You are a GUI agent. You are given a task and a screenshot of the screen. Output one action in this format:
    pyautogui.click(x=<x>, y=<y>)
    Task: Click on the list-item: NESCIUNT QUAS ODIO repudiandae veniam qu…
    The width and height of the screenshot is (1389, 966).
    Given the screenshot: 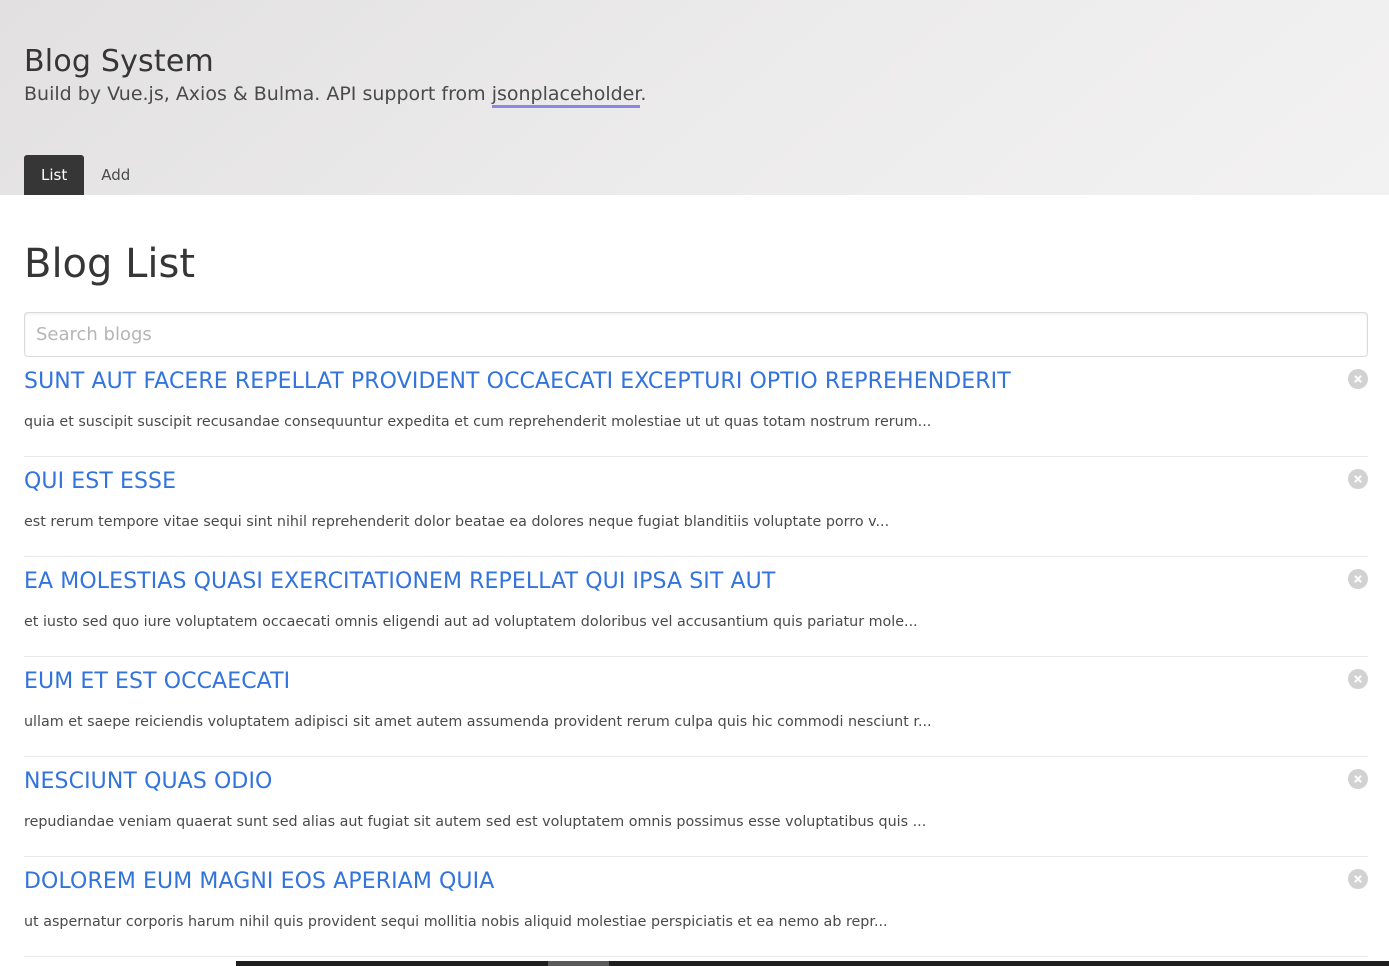 What is the action you would take?
    pyautogui.click(x=696, y=807)
    